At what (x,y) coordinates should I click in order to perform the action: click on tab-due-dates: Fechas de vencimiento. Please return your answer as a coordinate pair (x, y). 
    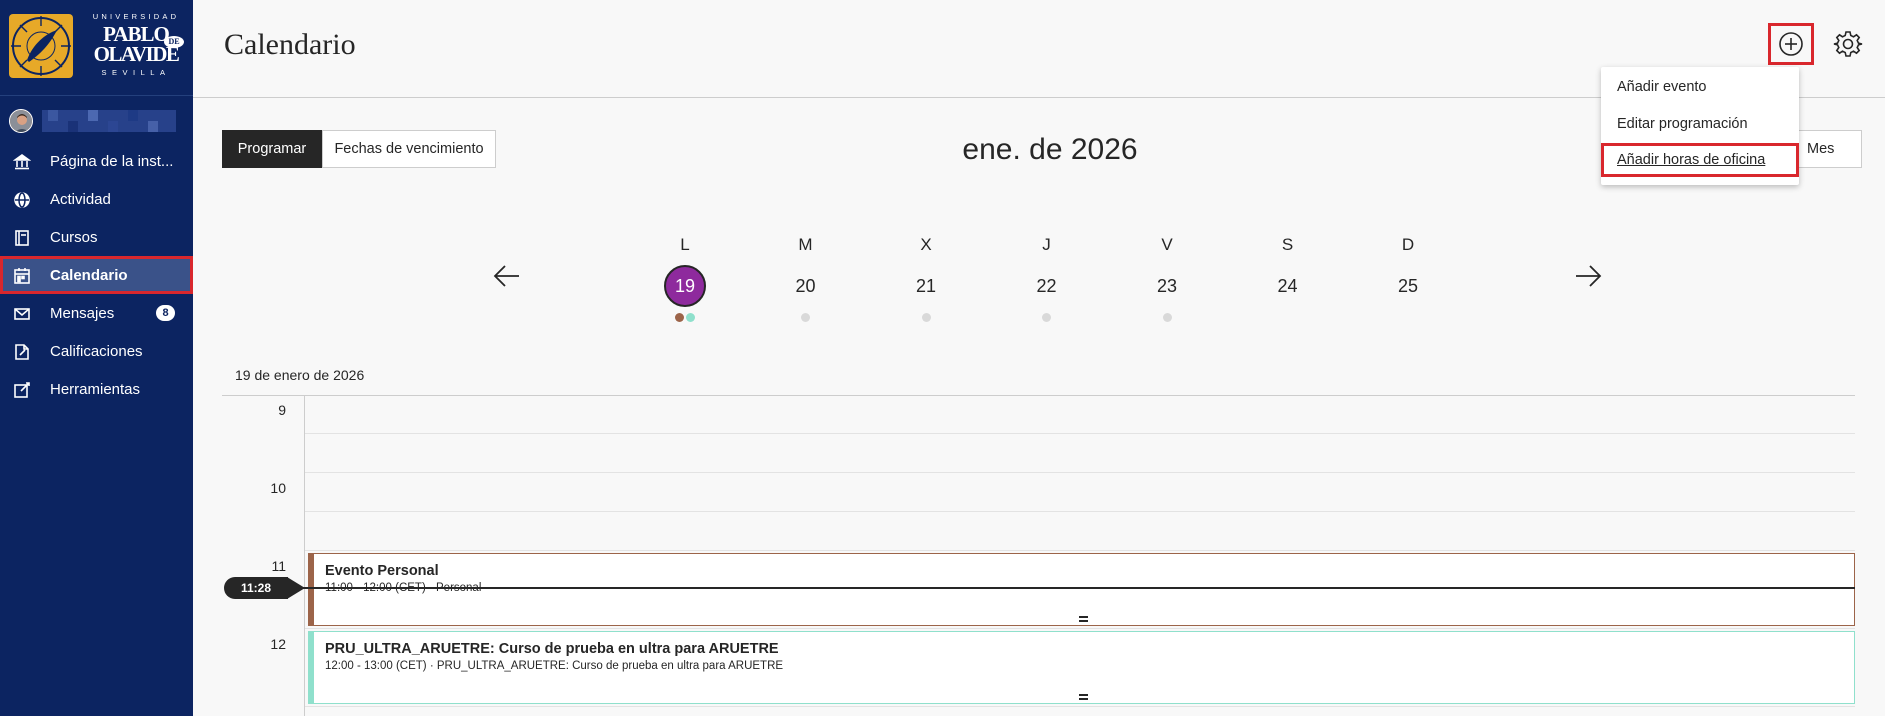
    Looking at the image, I should click on (409, 149).